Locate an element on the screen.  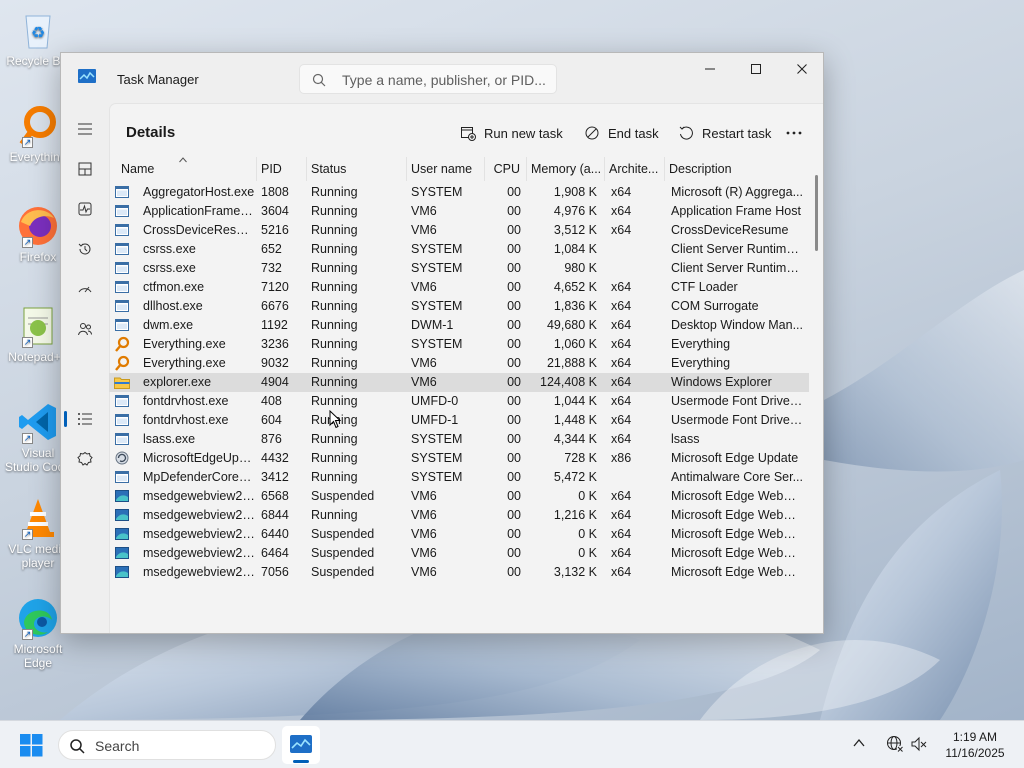
search-input is located at coordinates (445, 80).